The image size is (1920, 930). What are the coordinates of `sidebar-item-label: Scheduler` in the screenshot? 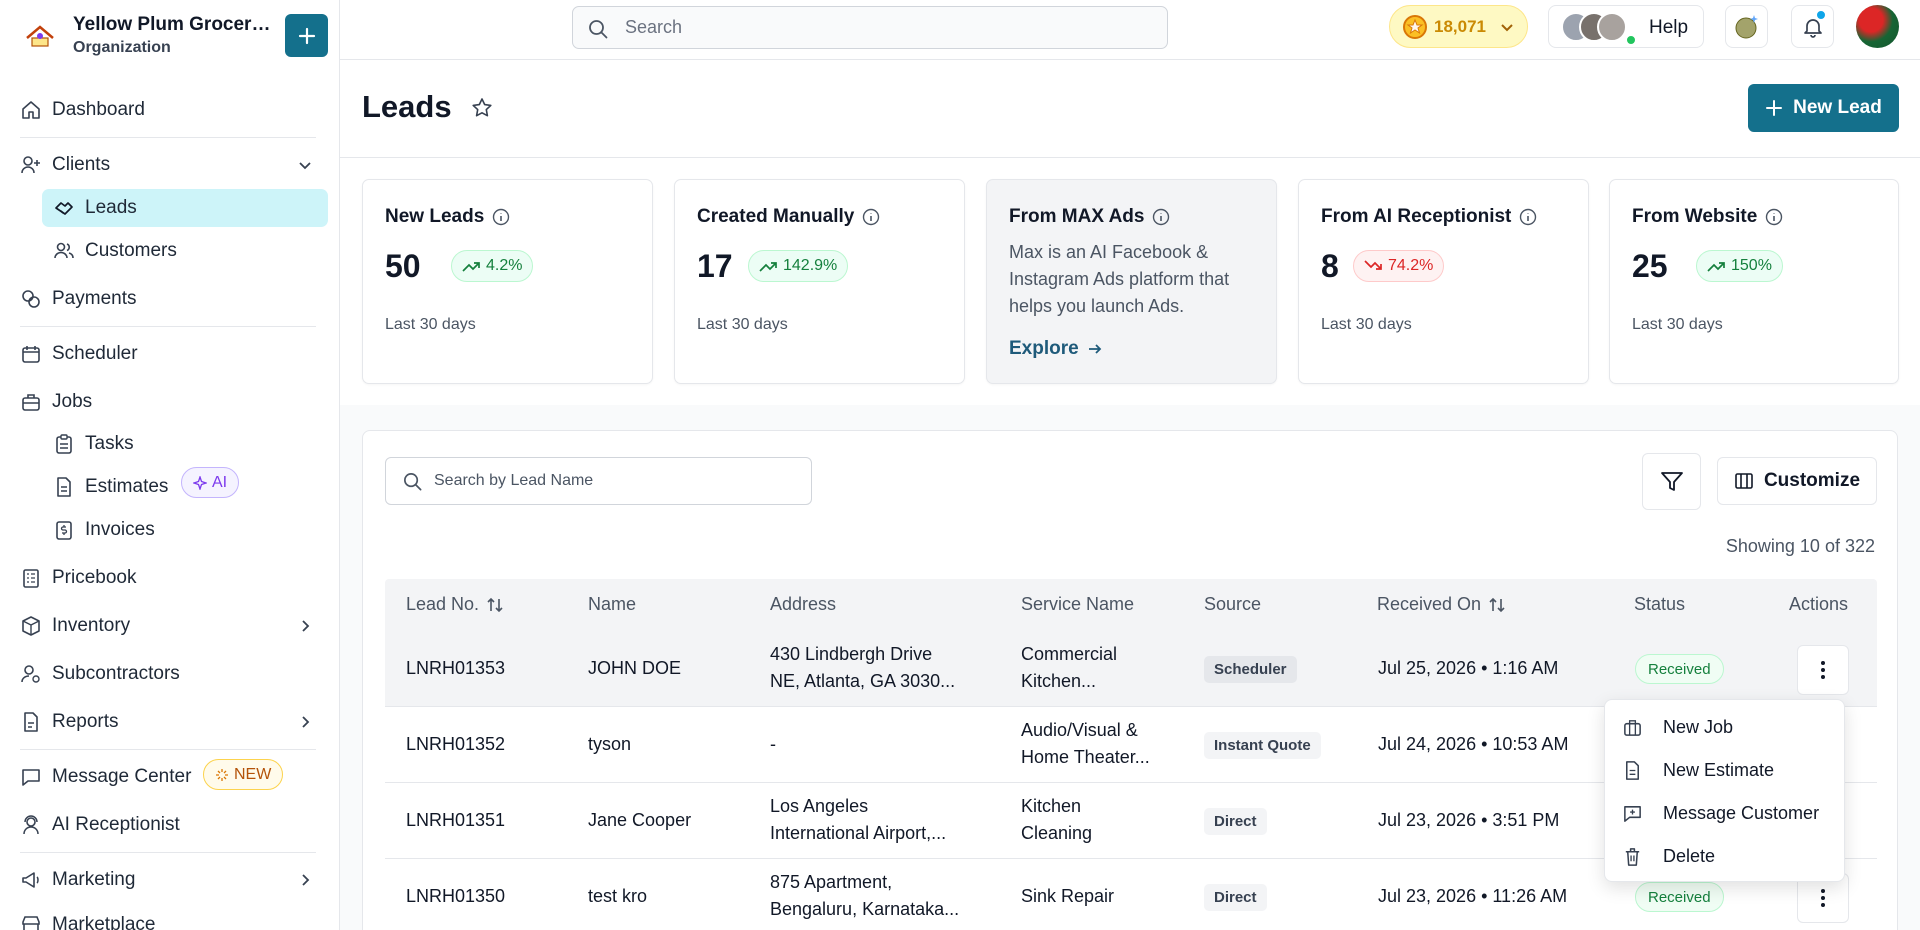 It's located at (95, 353).